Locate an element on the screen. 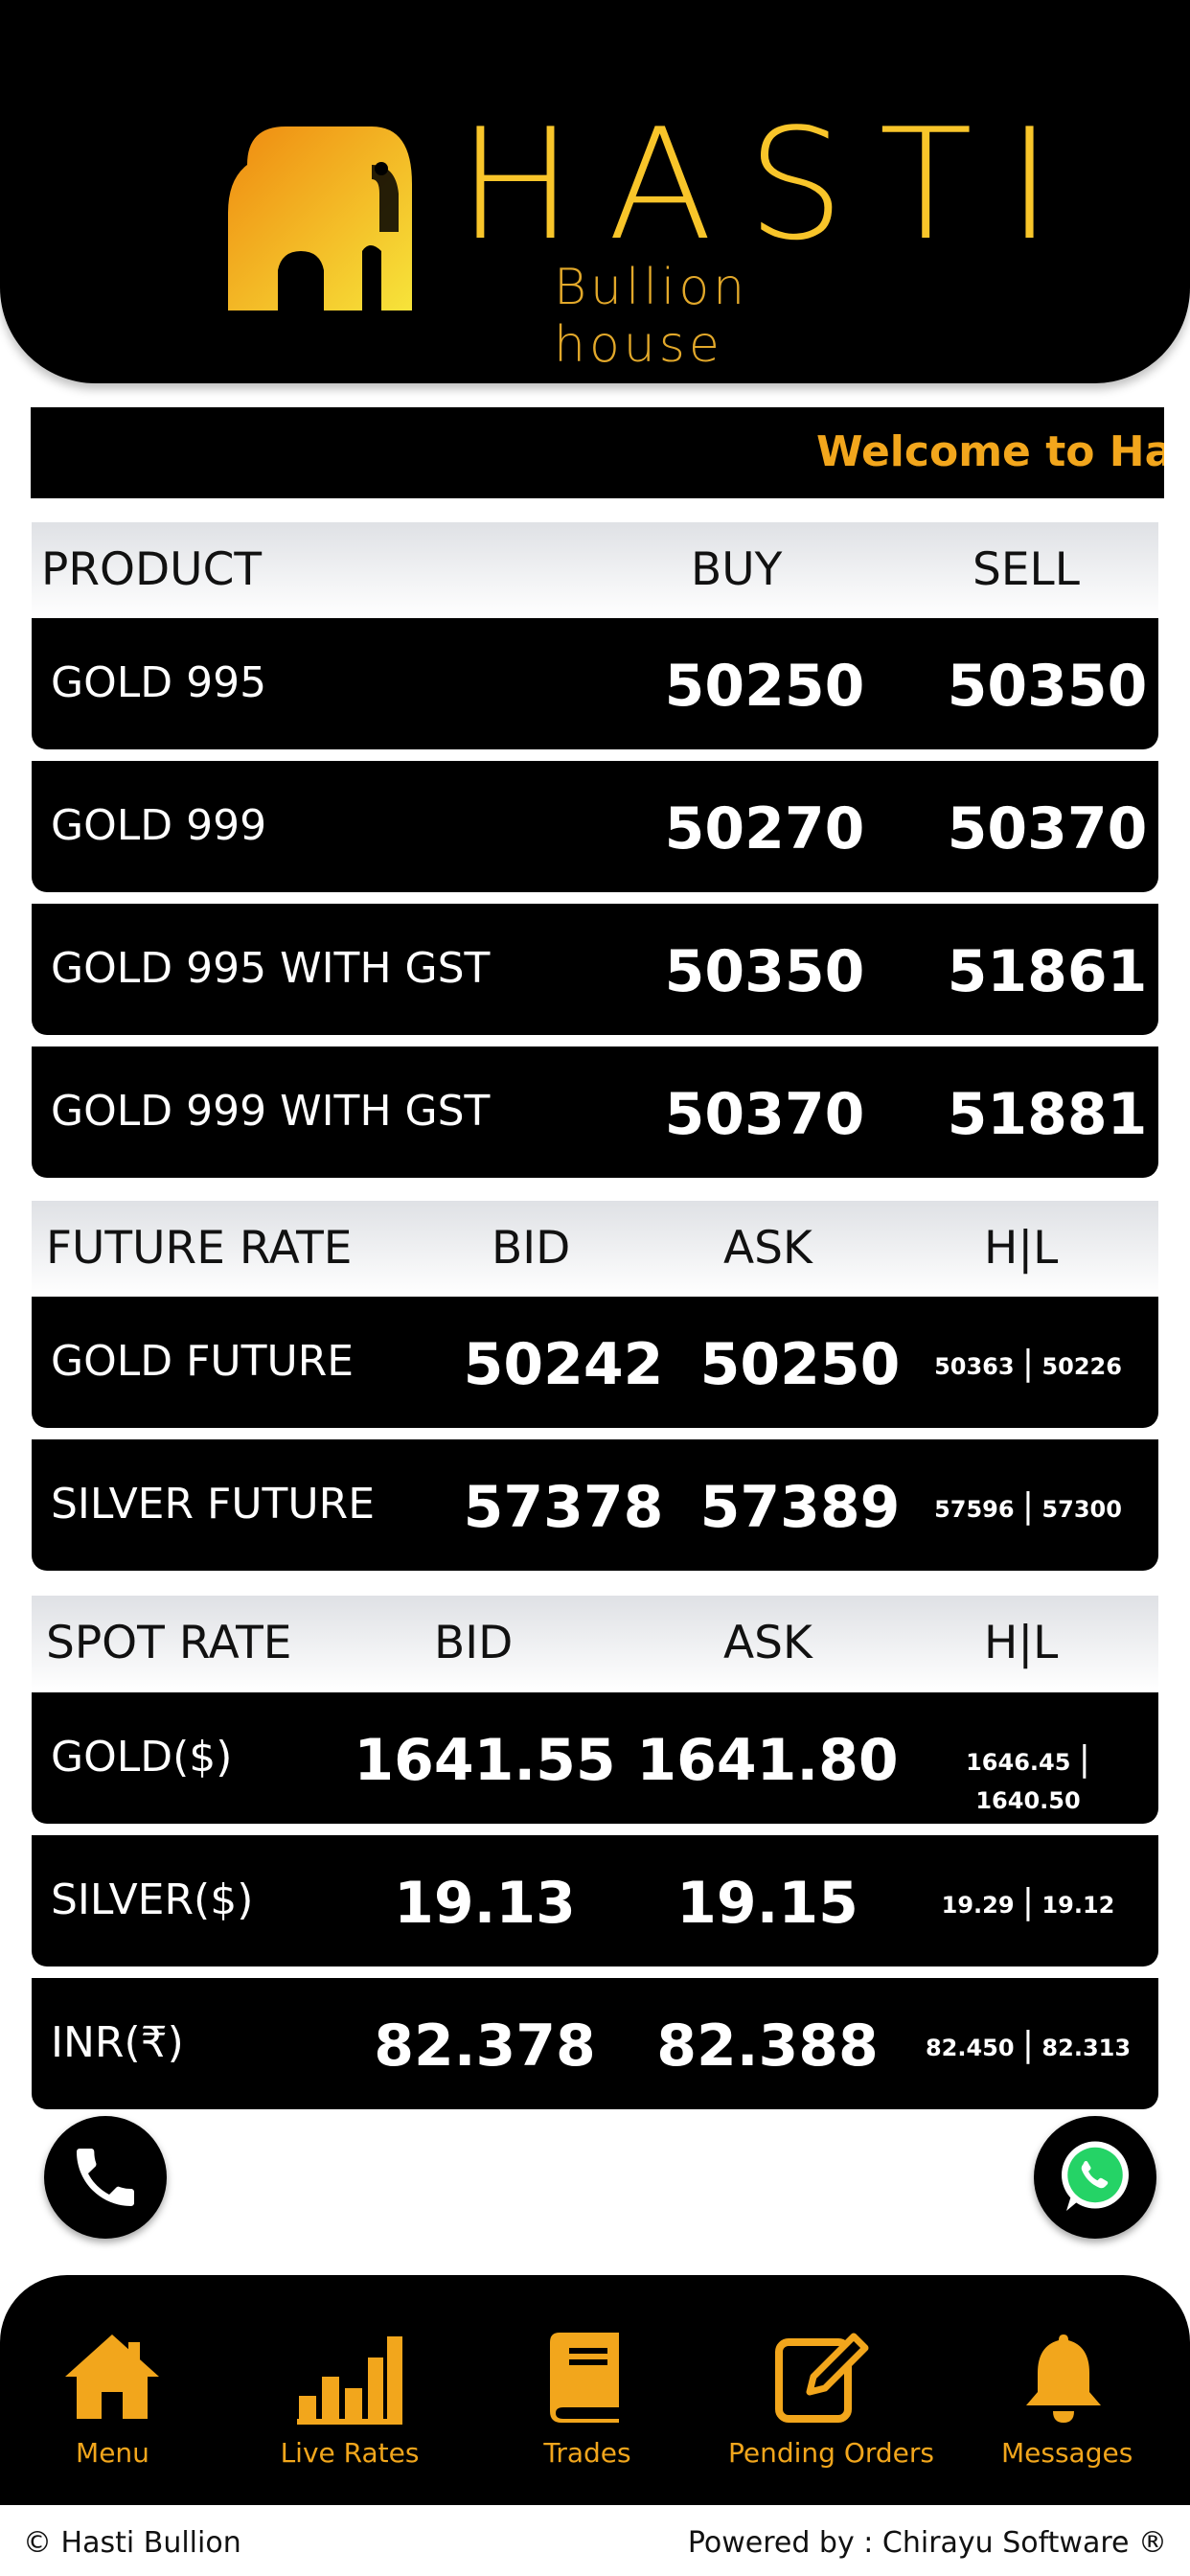 The image size is (1190, 2576). future-hl-header: H|L is located at coordinates (1021, 1249).